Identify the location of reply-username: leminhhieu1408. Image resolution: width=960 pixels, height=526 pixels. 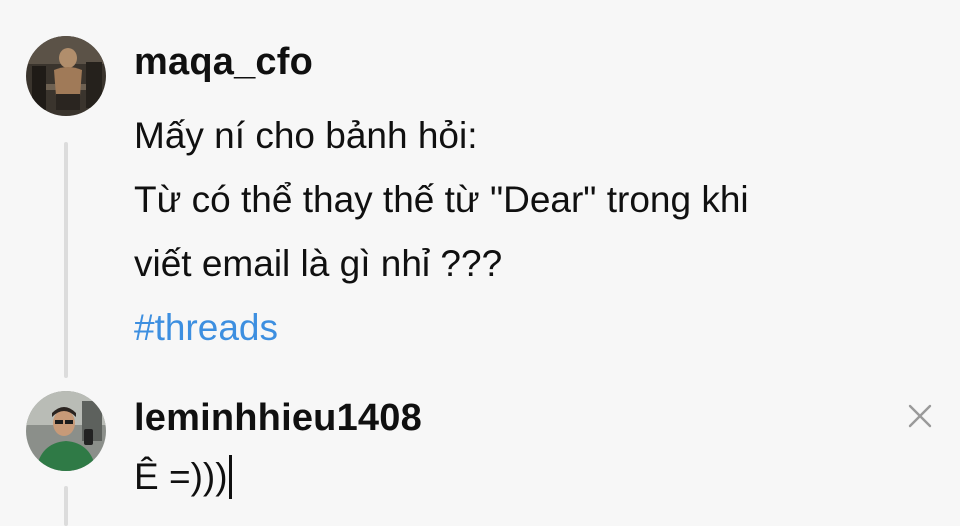
(278, 418).